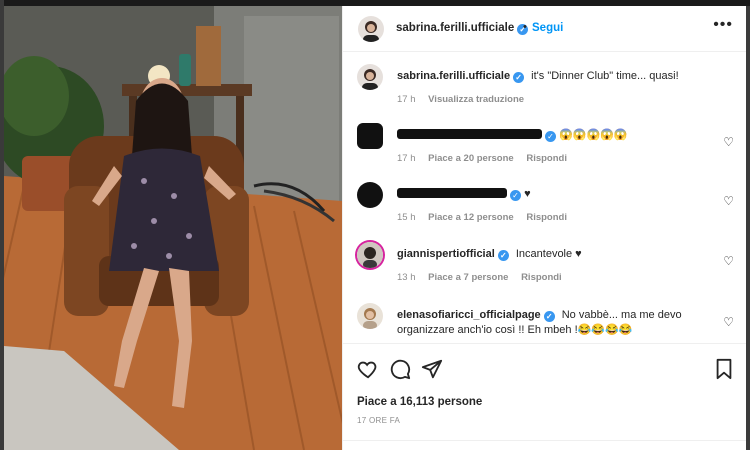 The height and width of the screenshot is (450, 750). Describe the element at coordinates (379, 420) in the screenshot. I see `post-timestamp: 17 ORE FA` at that location.